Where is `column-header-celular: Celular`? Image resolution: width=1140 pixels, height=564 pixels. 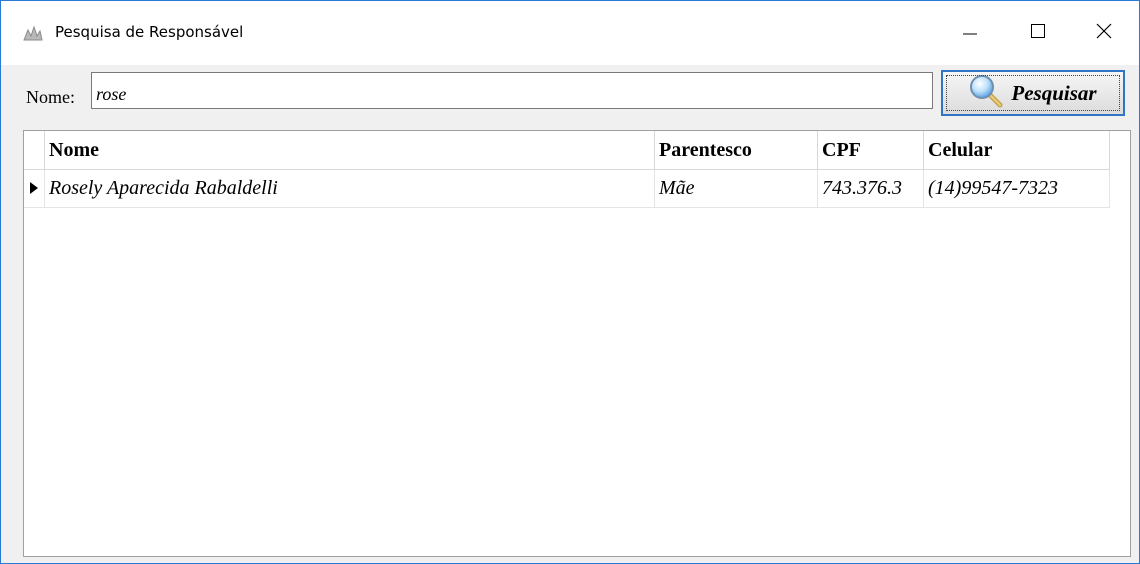 column-header-celular: Celular is located at coordinates (1017, 150).